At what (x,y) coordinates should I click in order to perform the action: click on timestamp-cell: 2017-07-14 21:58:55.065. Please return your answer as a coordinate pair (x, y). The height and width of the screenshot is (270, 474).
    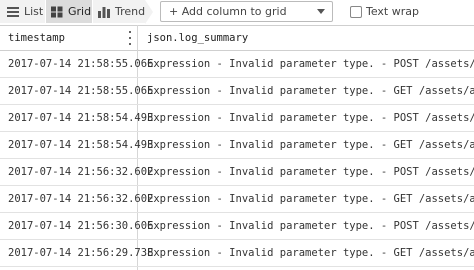
    Looking at the image, I should click on (81, 91).